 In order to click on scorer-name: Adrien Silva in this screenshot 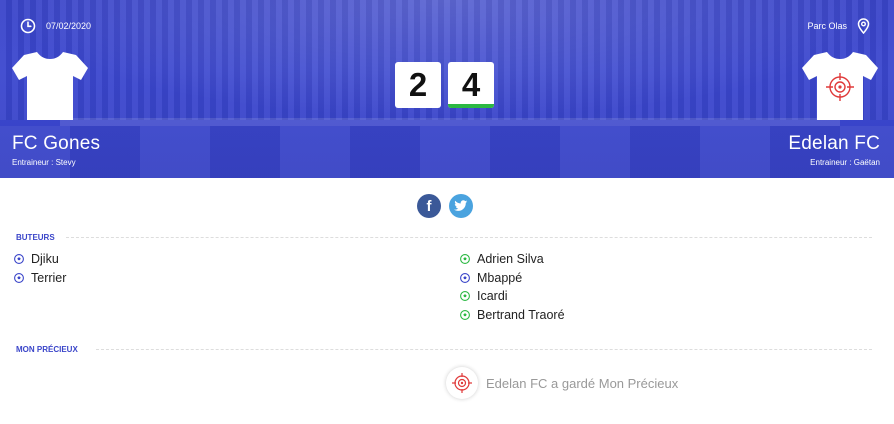, I will do `click(510, 259)`.